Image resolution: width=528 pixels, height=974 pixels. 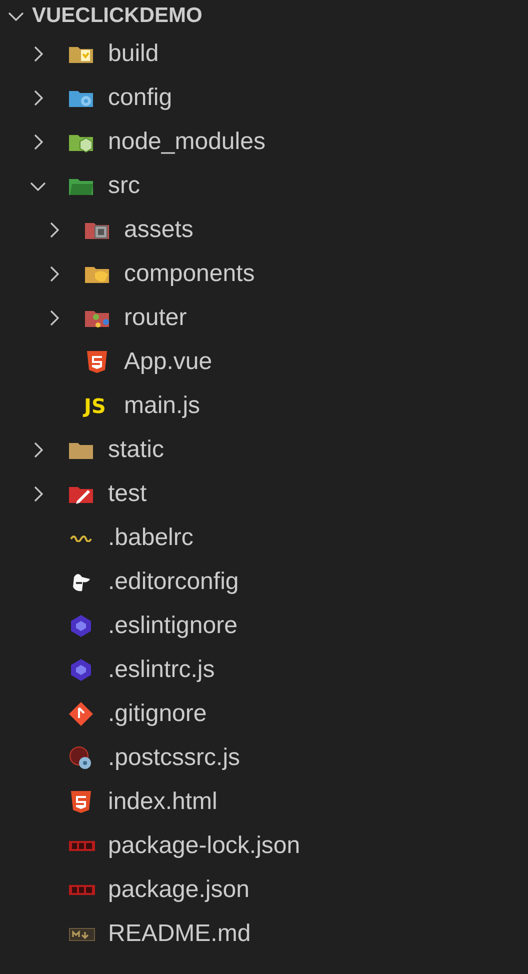 What do you see at coordinates (179, 934) in the screenshot?
I see `file-name: README.md` at bounding box center [179, 934].